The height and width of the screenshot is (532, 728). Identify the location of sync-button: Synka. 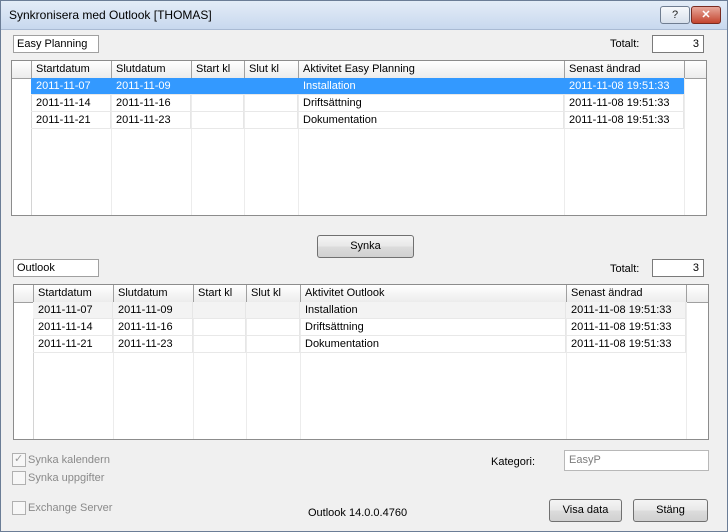
(365, 246).